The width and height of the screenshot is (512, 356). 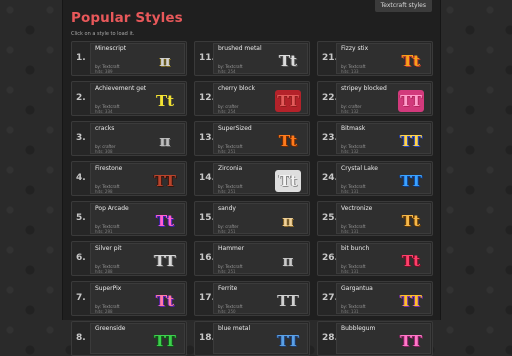 I want to click on style-hits: hits: 291, so click(x=104, y=231).